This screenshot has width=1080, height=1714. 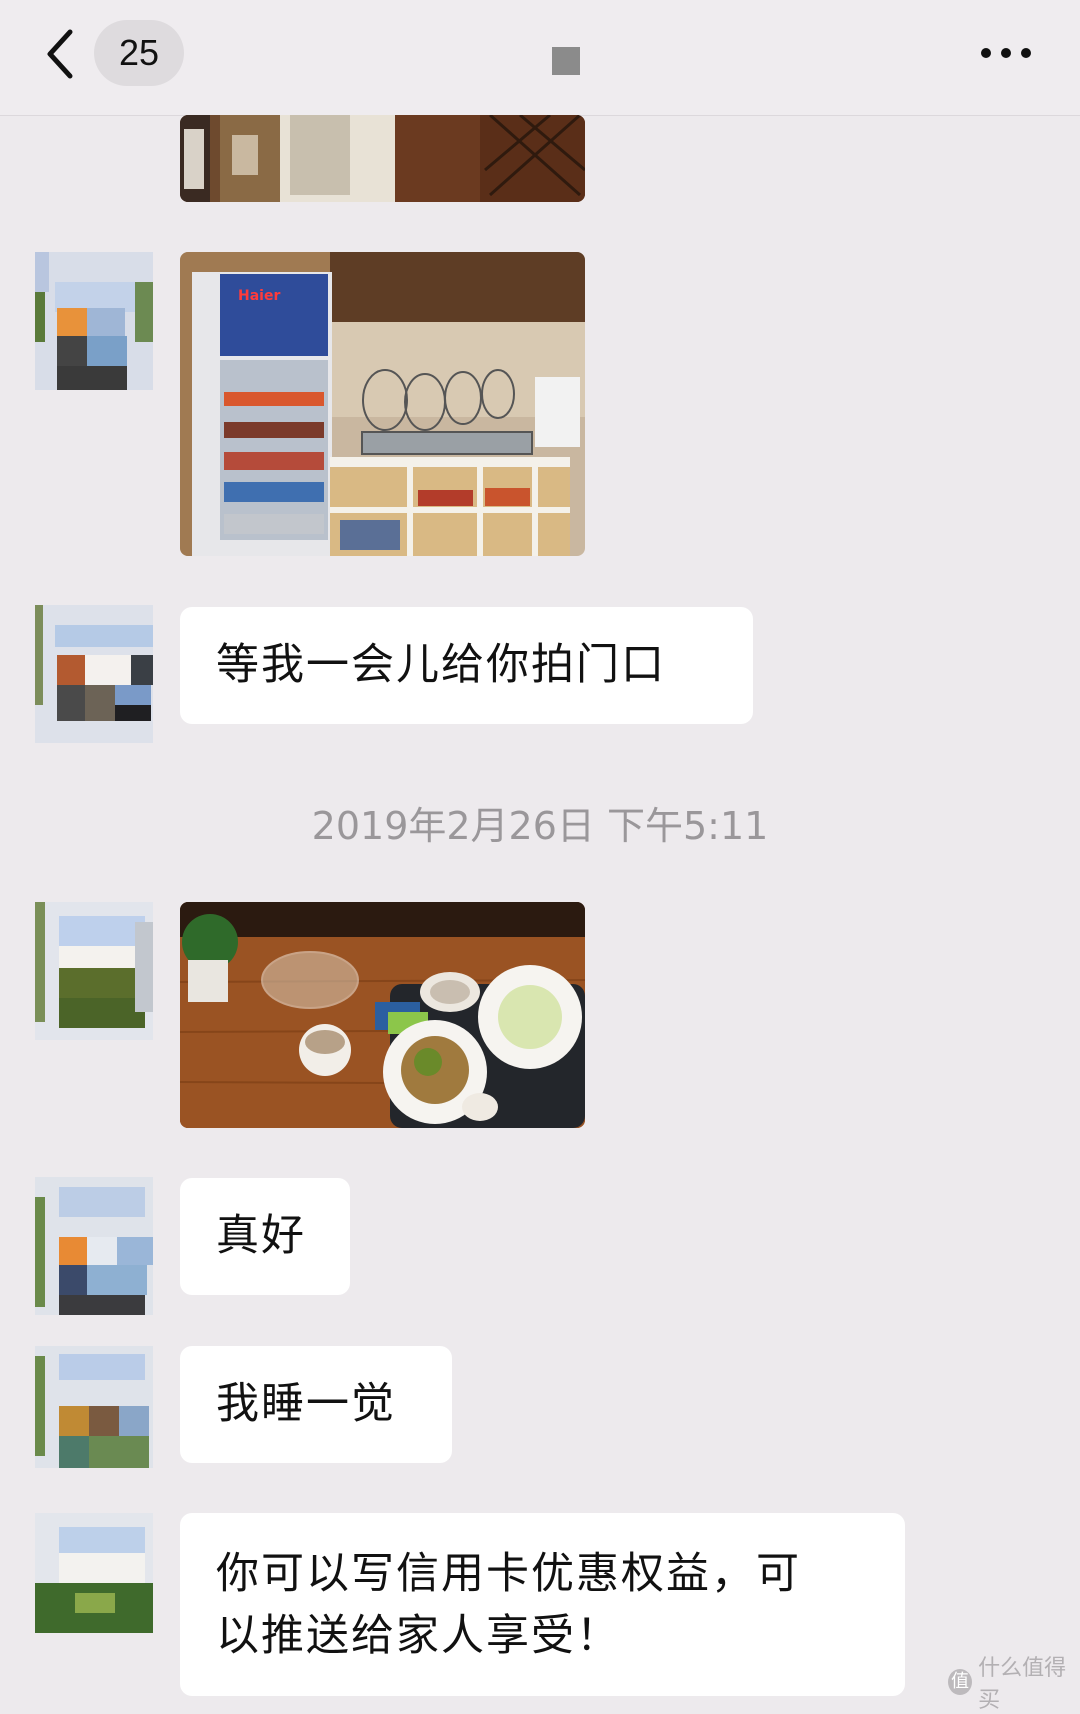 What do you see at coordinates (316, 1404) in the screenshot?
I see `text-message-bubble: 我睡一觉` at bounding box center [316, 1404].